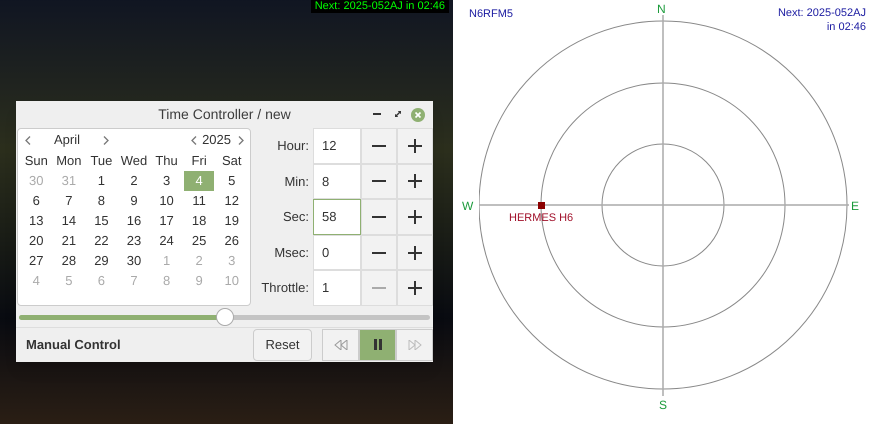 The width and height of the screenshot is (872, 424). I want to click on station-label: N6RFM5, so click(491, 14).